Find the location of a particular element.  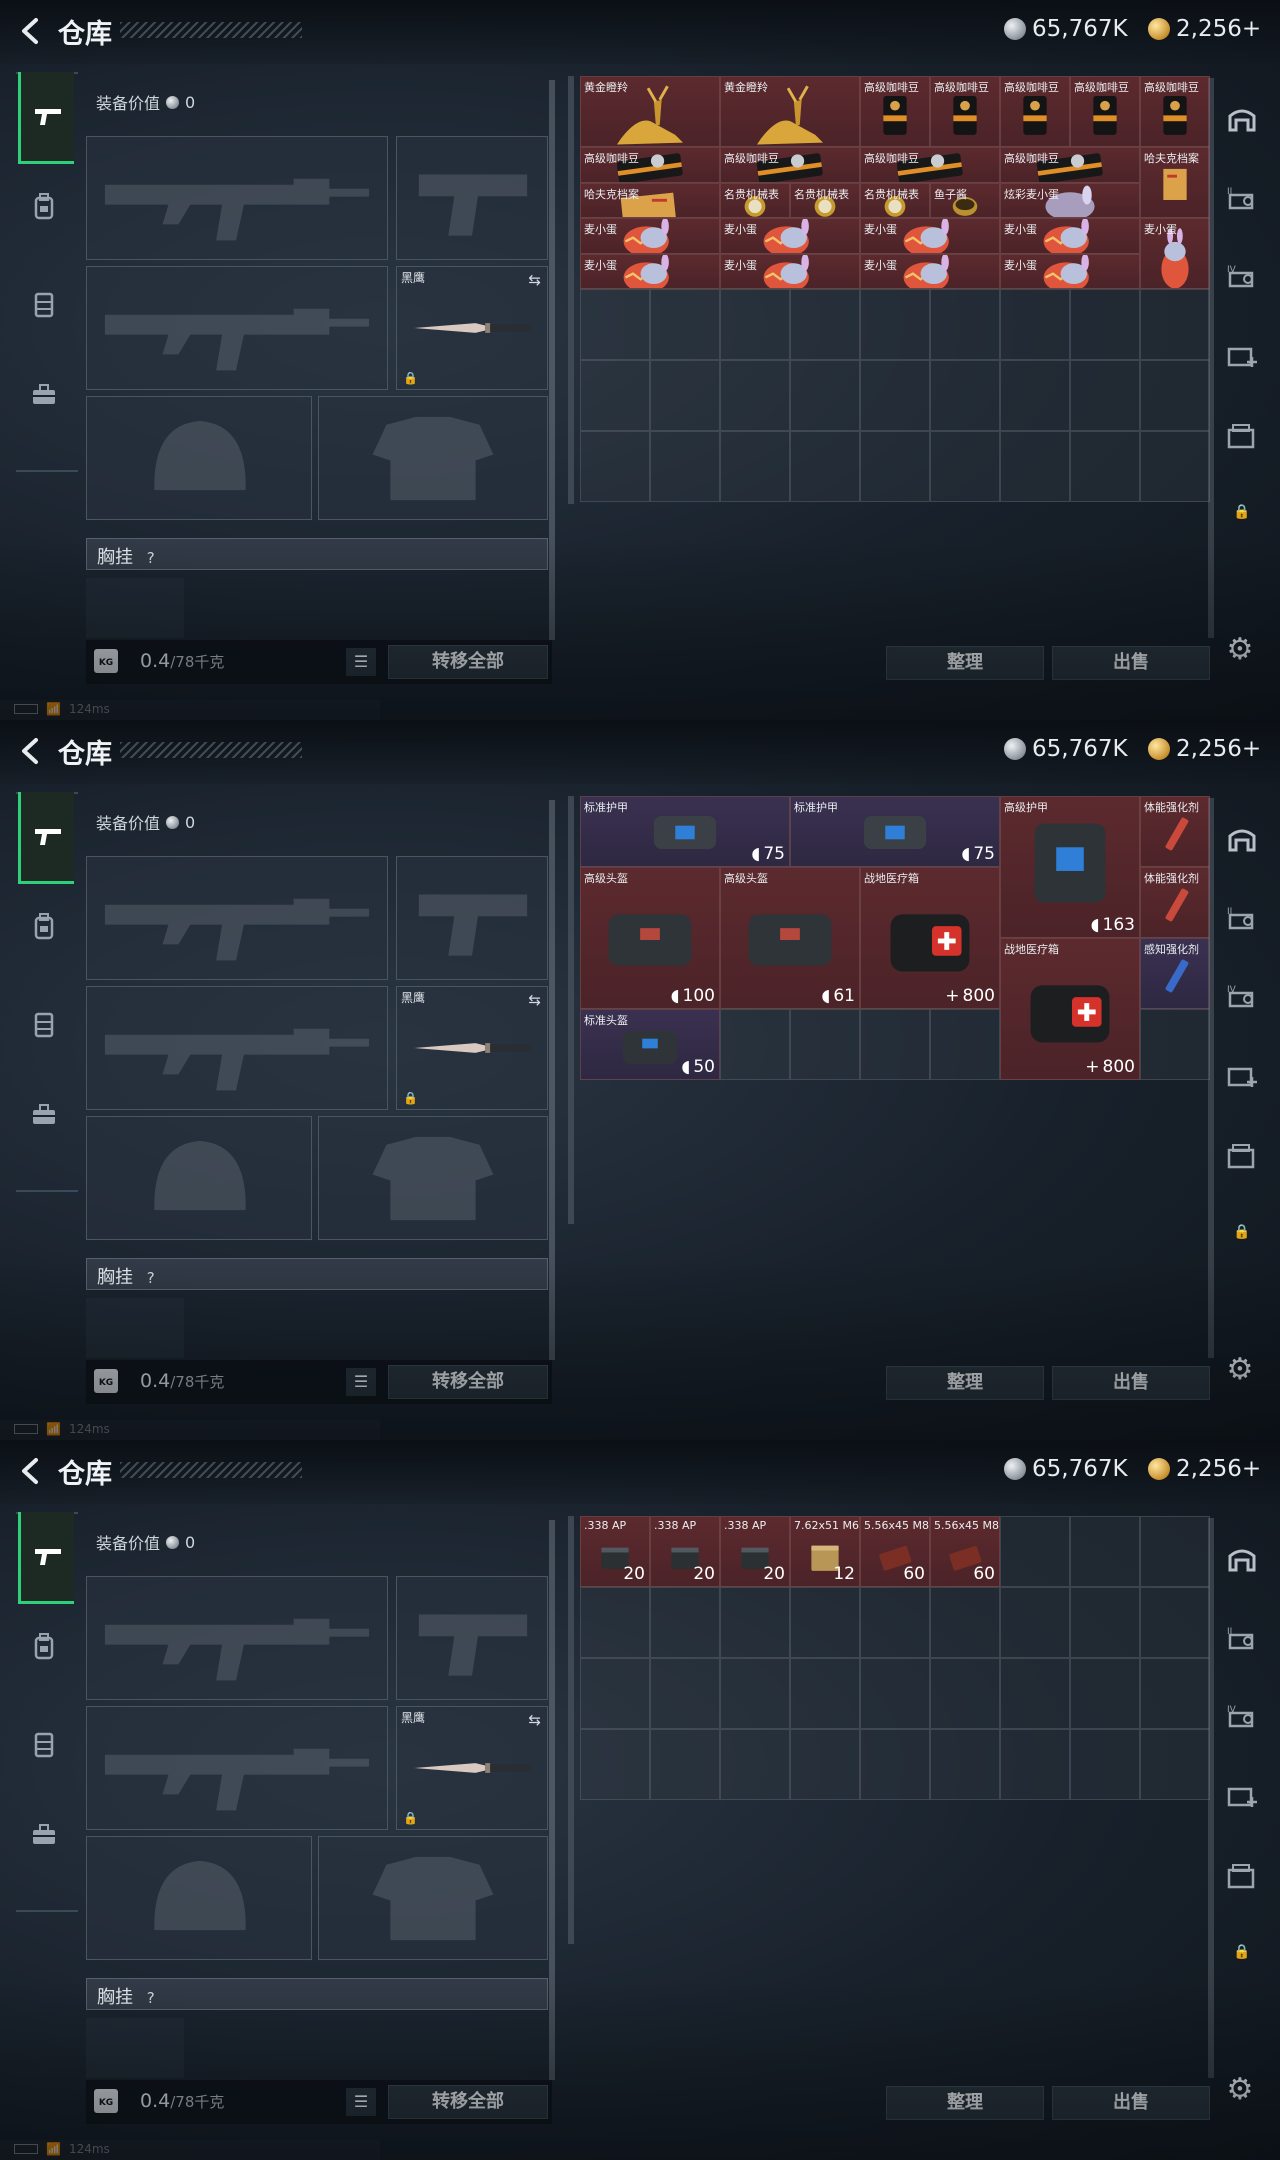

stash-item: 高级护甲 ◖ 163 is located at coordinates (1070, 867).